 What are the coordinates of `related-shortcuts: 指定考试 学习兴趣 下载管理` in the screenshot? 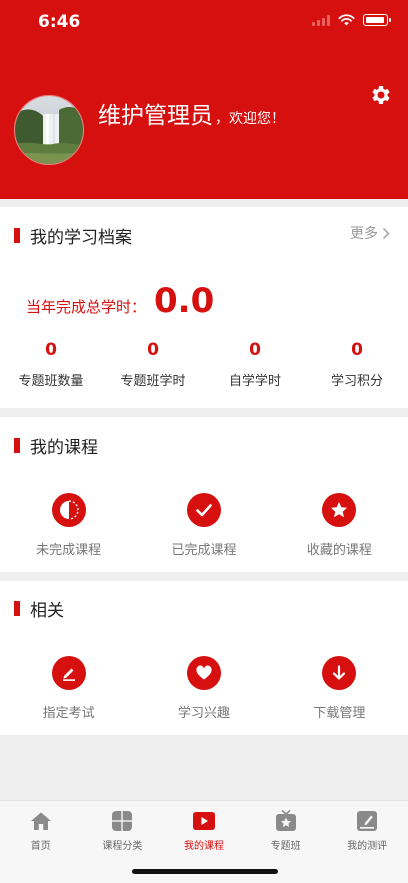 It's located at (204, 688).